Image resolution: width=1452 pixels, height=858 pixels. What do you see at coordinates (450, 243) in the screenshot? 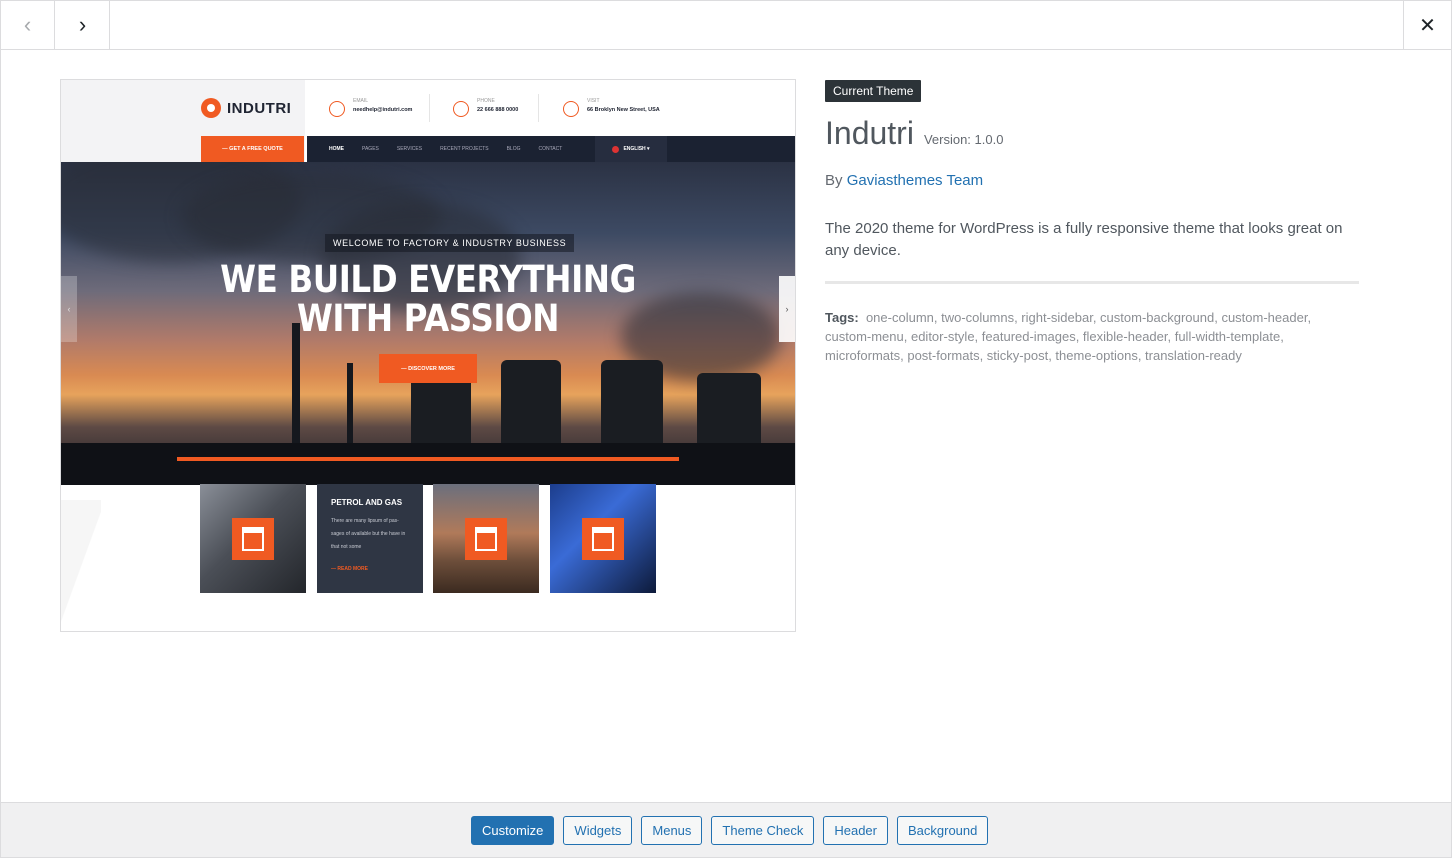
I see `hero-subtitle: WELCOME TO FACTORY & INDUSTRY BUSINESS` at bounding box center [450, 243].